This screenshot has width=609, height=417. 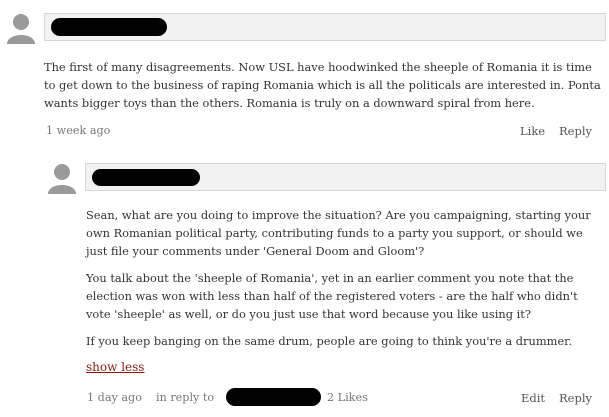 What do you see at coordinates (347, 397) in the screenshot?
I see `likes-count: 2 Likes` at bounding box center [347, 397].